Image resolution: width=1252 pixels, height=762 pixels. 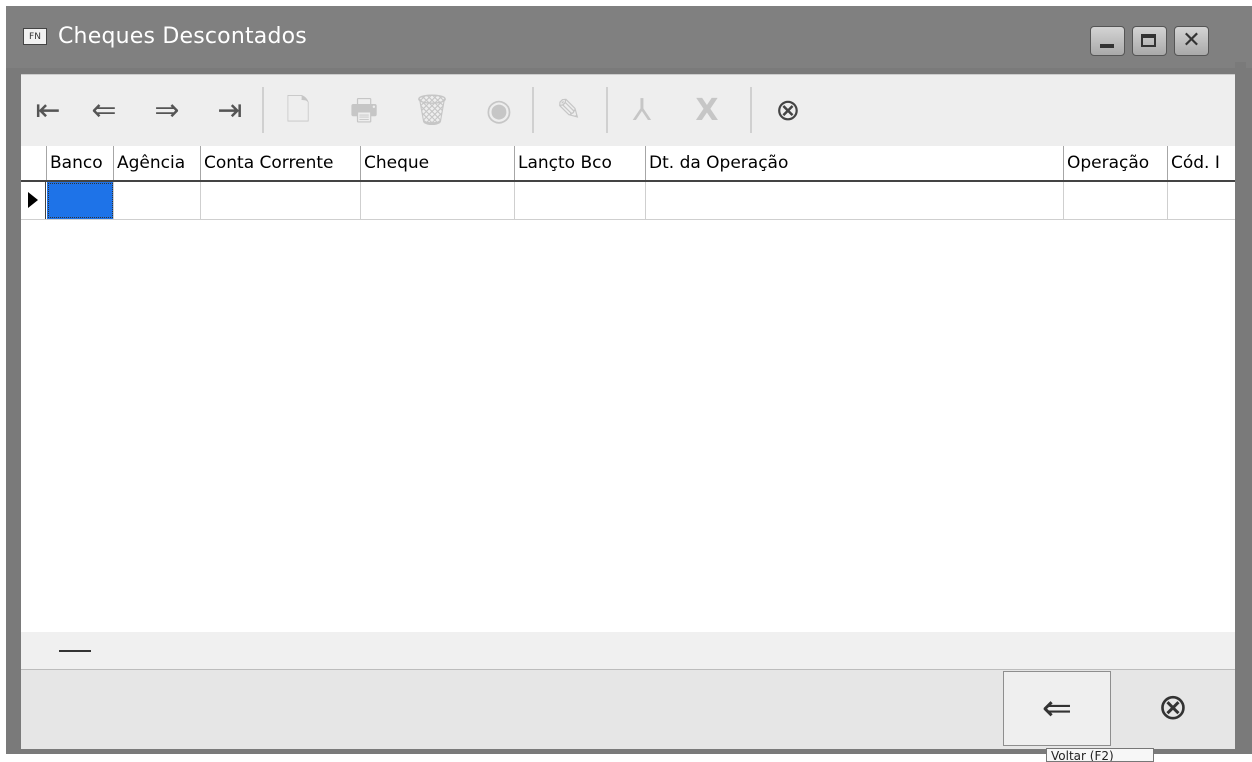 I want to click on maximize-icon, so click(x=1148, y=40).